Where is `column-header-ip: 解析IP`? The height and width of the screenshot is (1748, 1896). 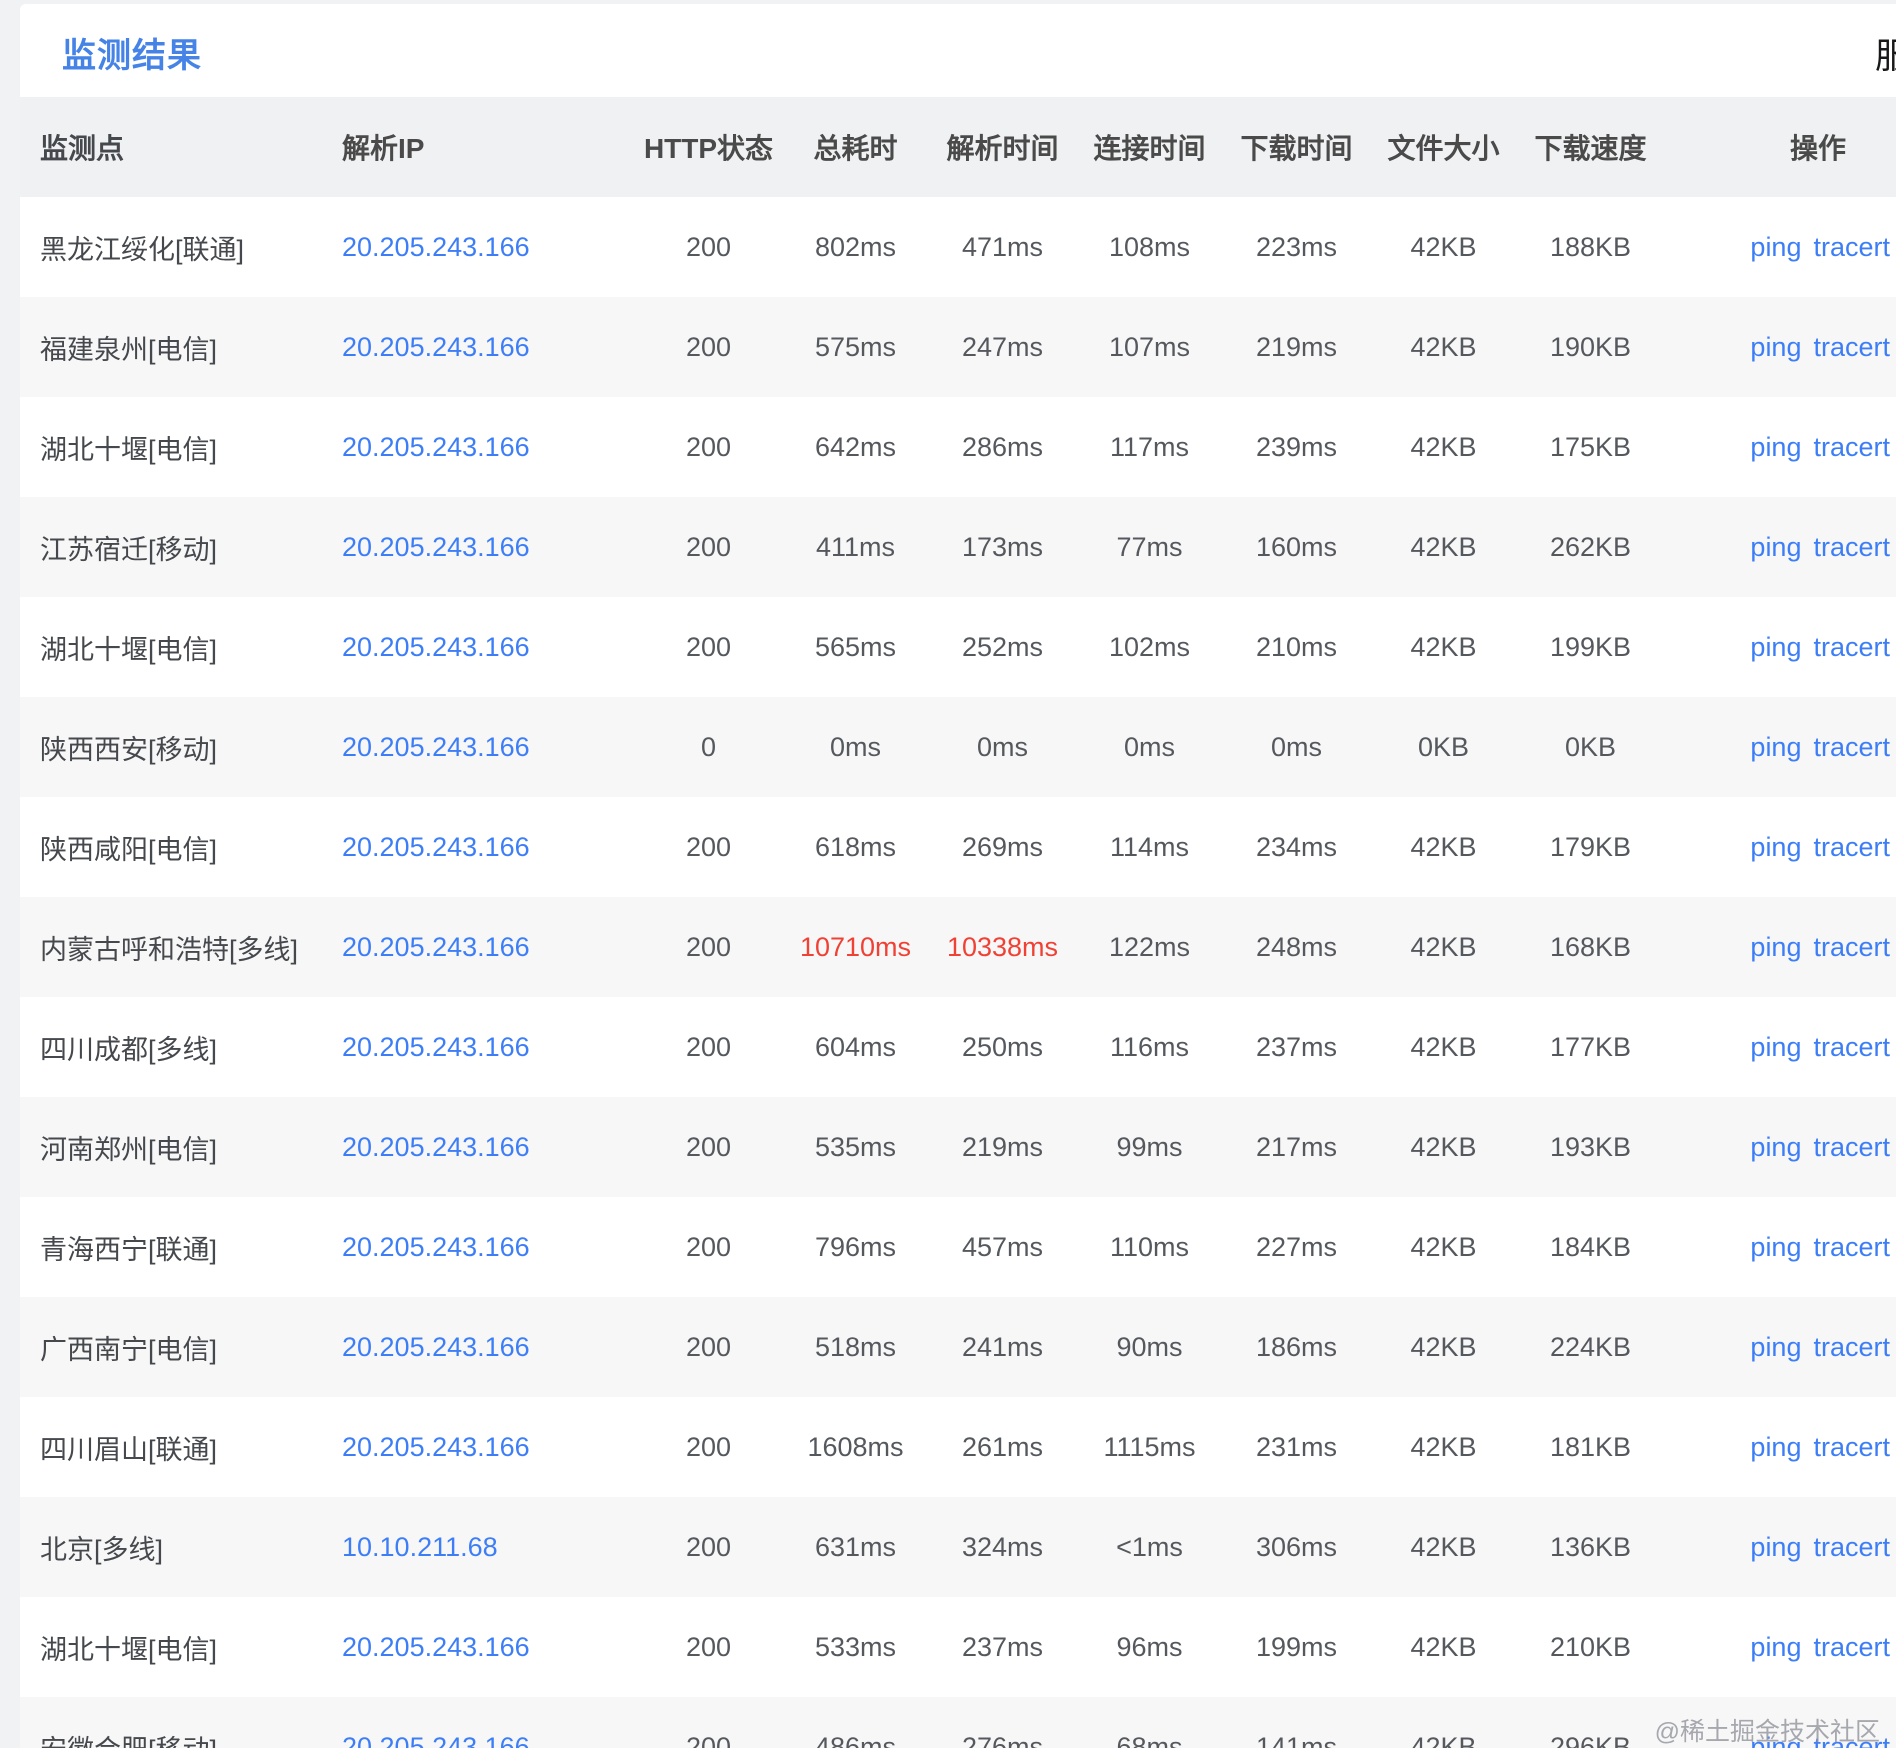 column-header-ip: 解析IP is located at coordinates (488, 147).